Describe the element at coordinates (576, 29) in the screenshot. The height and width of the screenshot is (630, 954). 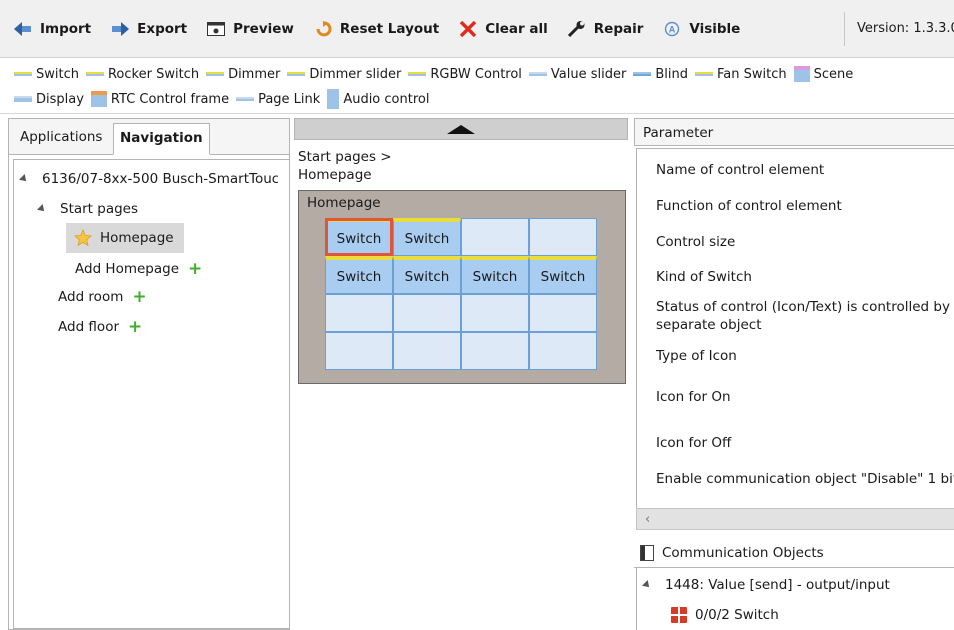
I see `wrench-icon` at that location.